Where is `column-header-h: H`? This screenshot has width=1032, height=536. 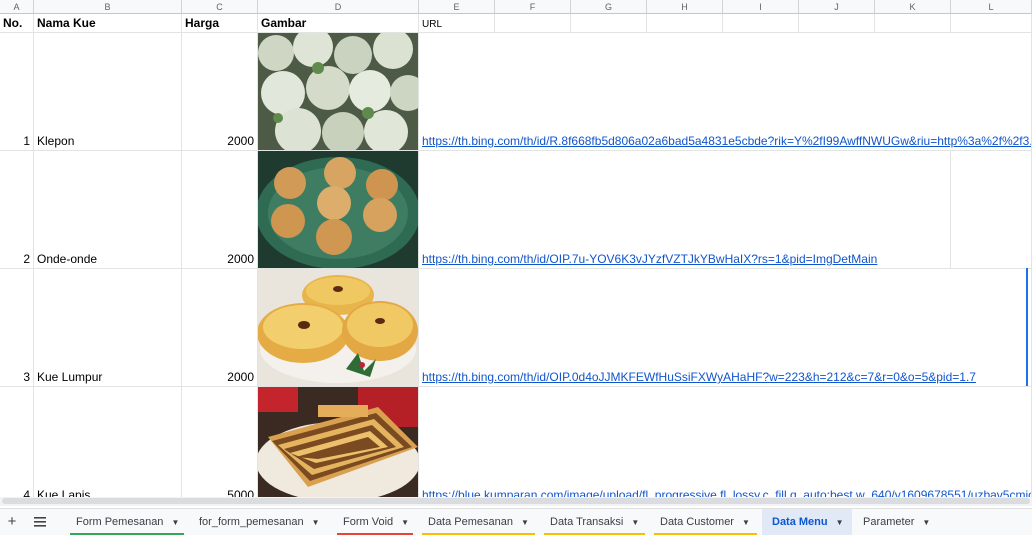
column-header-h: H is located at coordinates (685, 7).